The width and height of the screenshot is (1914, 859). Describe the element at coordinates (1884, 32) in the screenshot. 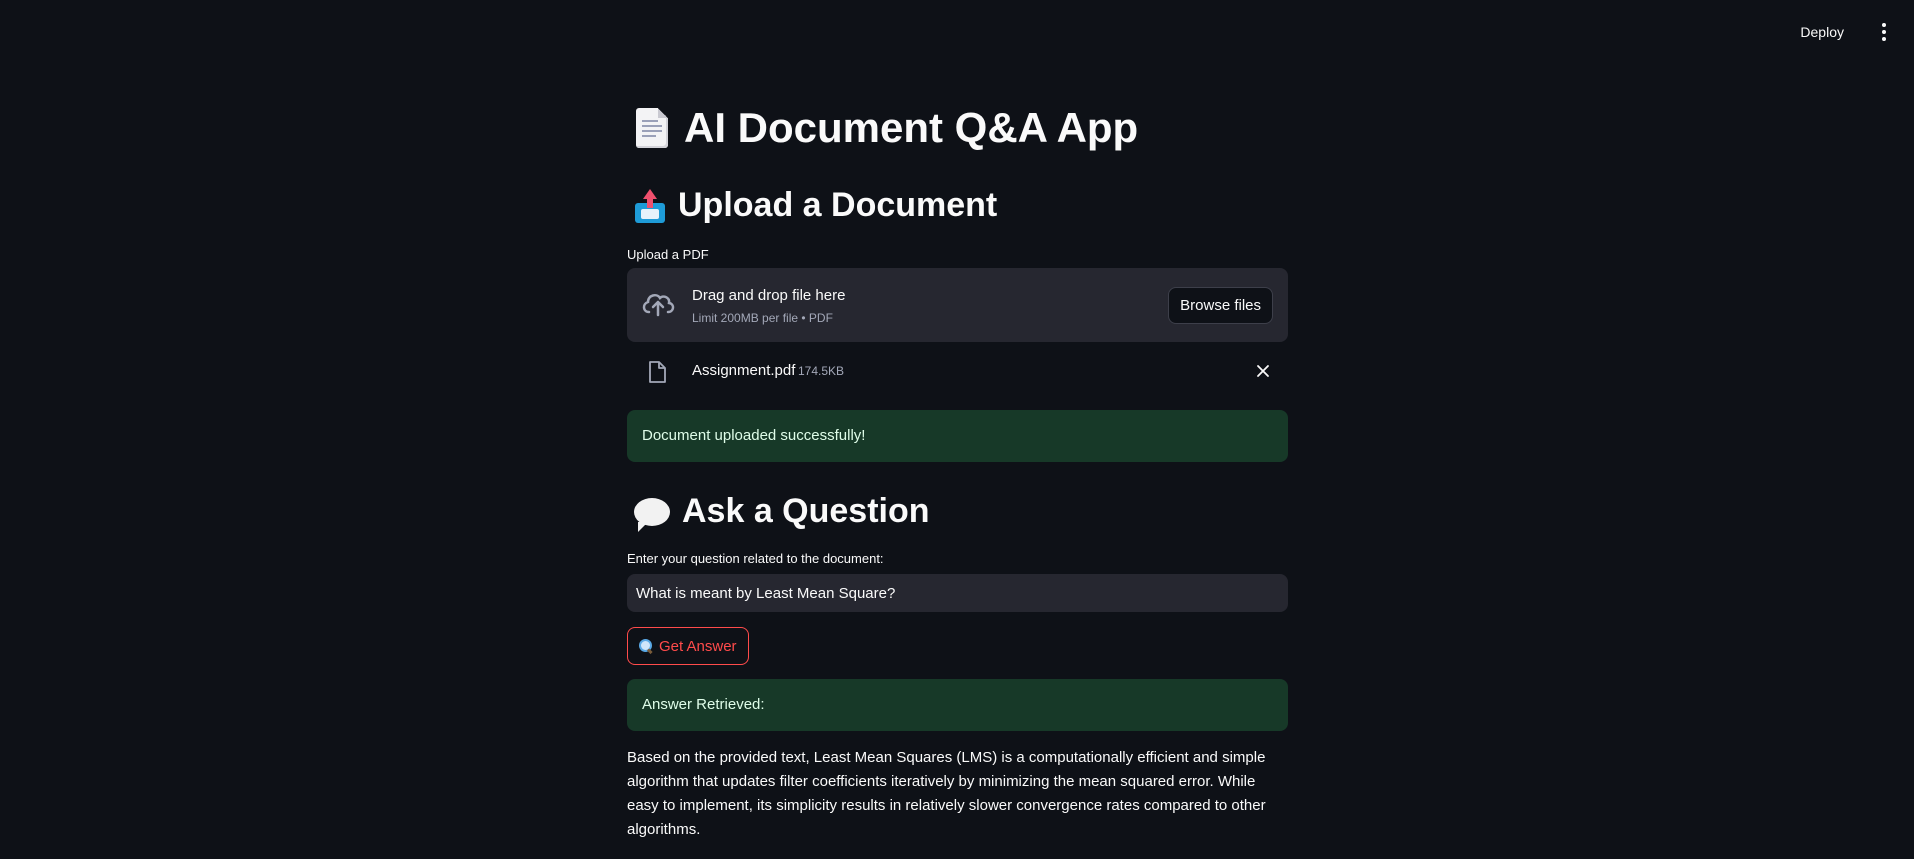

I see `kebab-menu-icon` at that location.